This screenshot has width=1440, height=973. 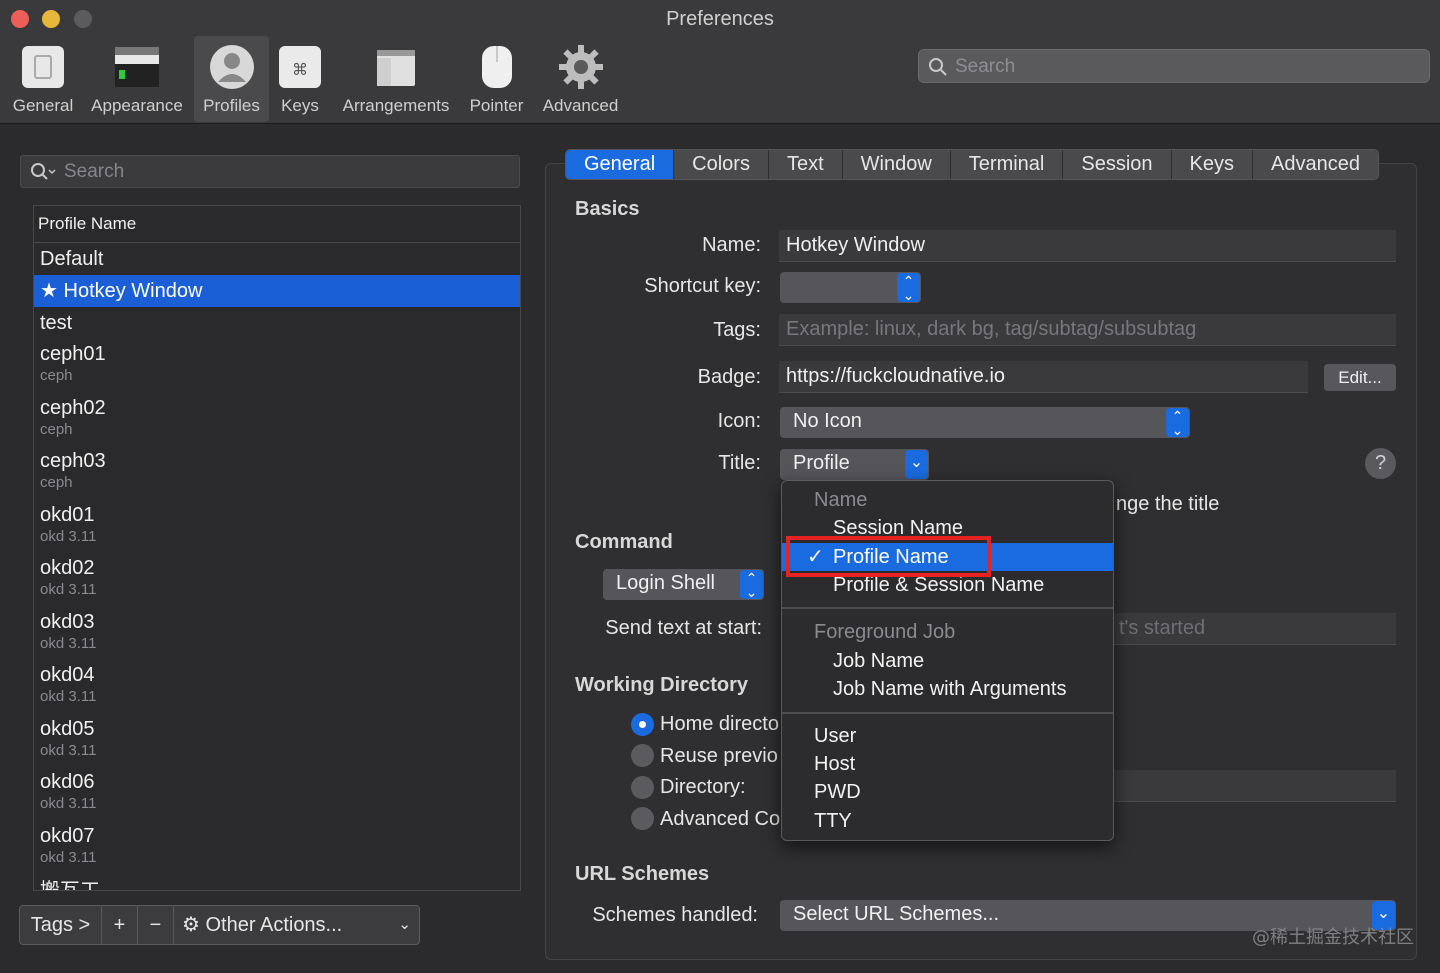 I want to click on toolbar-appearance: Appearance, so click(x=137, y=79).